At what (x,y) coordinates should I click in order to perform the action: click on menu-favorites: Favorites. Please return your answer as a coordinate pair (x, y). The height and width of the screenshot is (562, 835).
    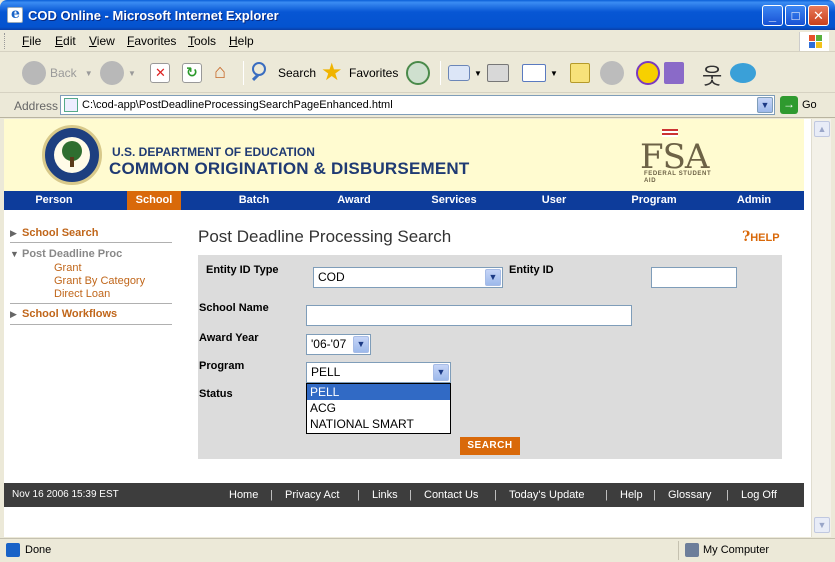
    Looking at the image, I should click on (151, 41).